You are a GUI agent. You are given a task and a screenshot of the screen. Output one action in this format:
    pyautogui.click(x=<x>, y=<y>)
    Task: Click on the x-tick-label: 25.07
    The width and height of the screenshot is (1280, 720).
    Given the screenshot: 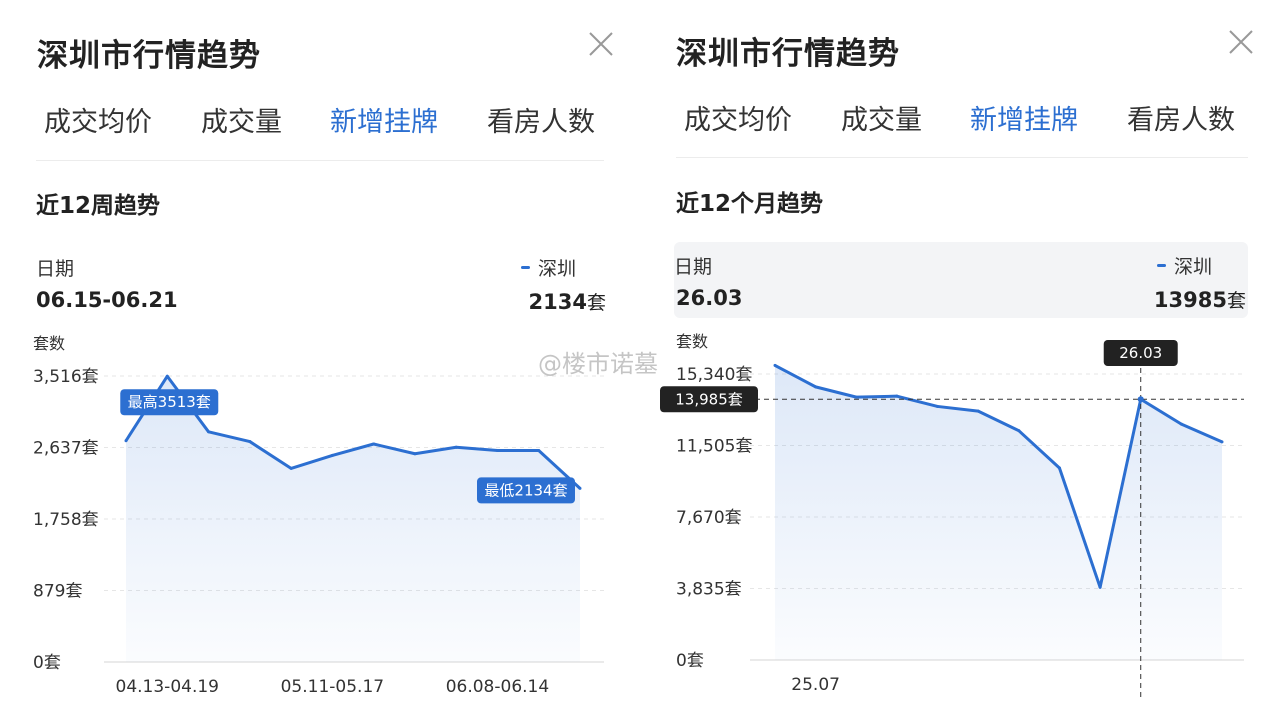 What is the action you would take?
    pyautogui.click(x=815, y=685)
    